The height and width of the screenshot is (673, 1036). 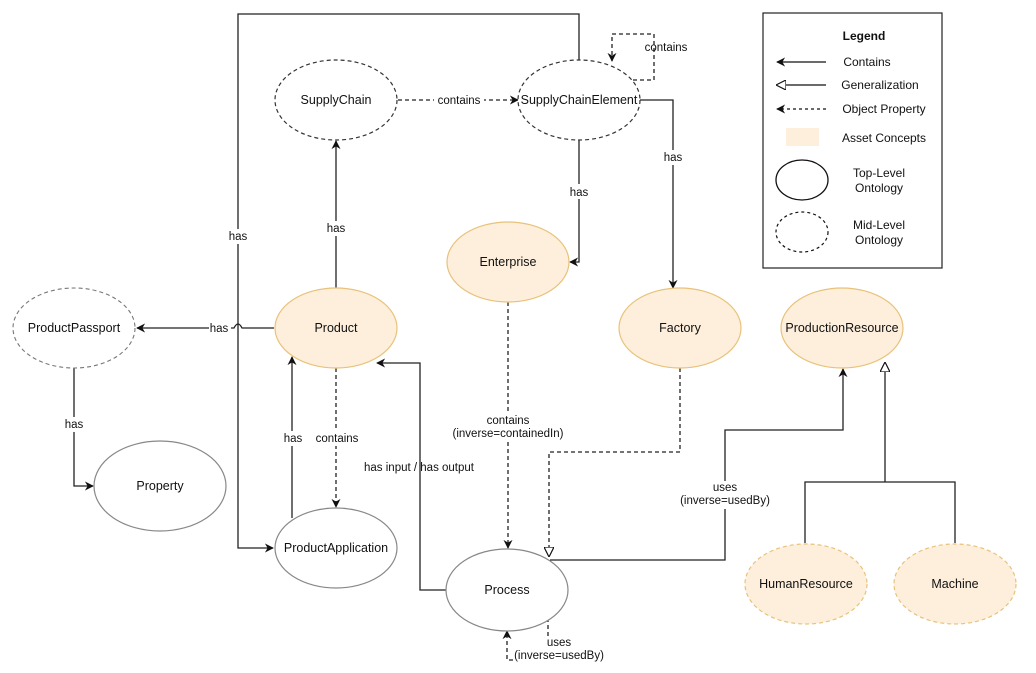 What do you see at coordinates (659, 194) in the screenshot?
I see `edge-sce-has-factory` at bounding box center [659, 194].